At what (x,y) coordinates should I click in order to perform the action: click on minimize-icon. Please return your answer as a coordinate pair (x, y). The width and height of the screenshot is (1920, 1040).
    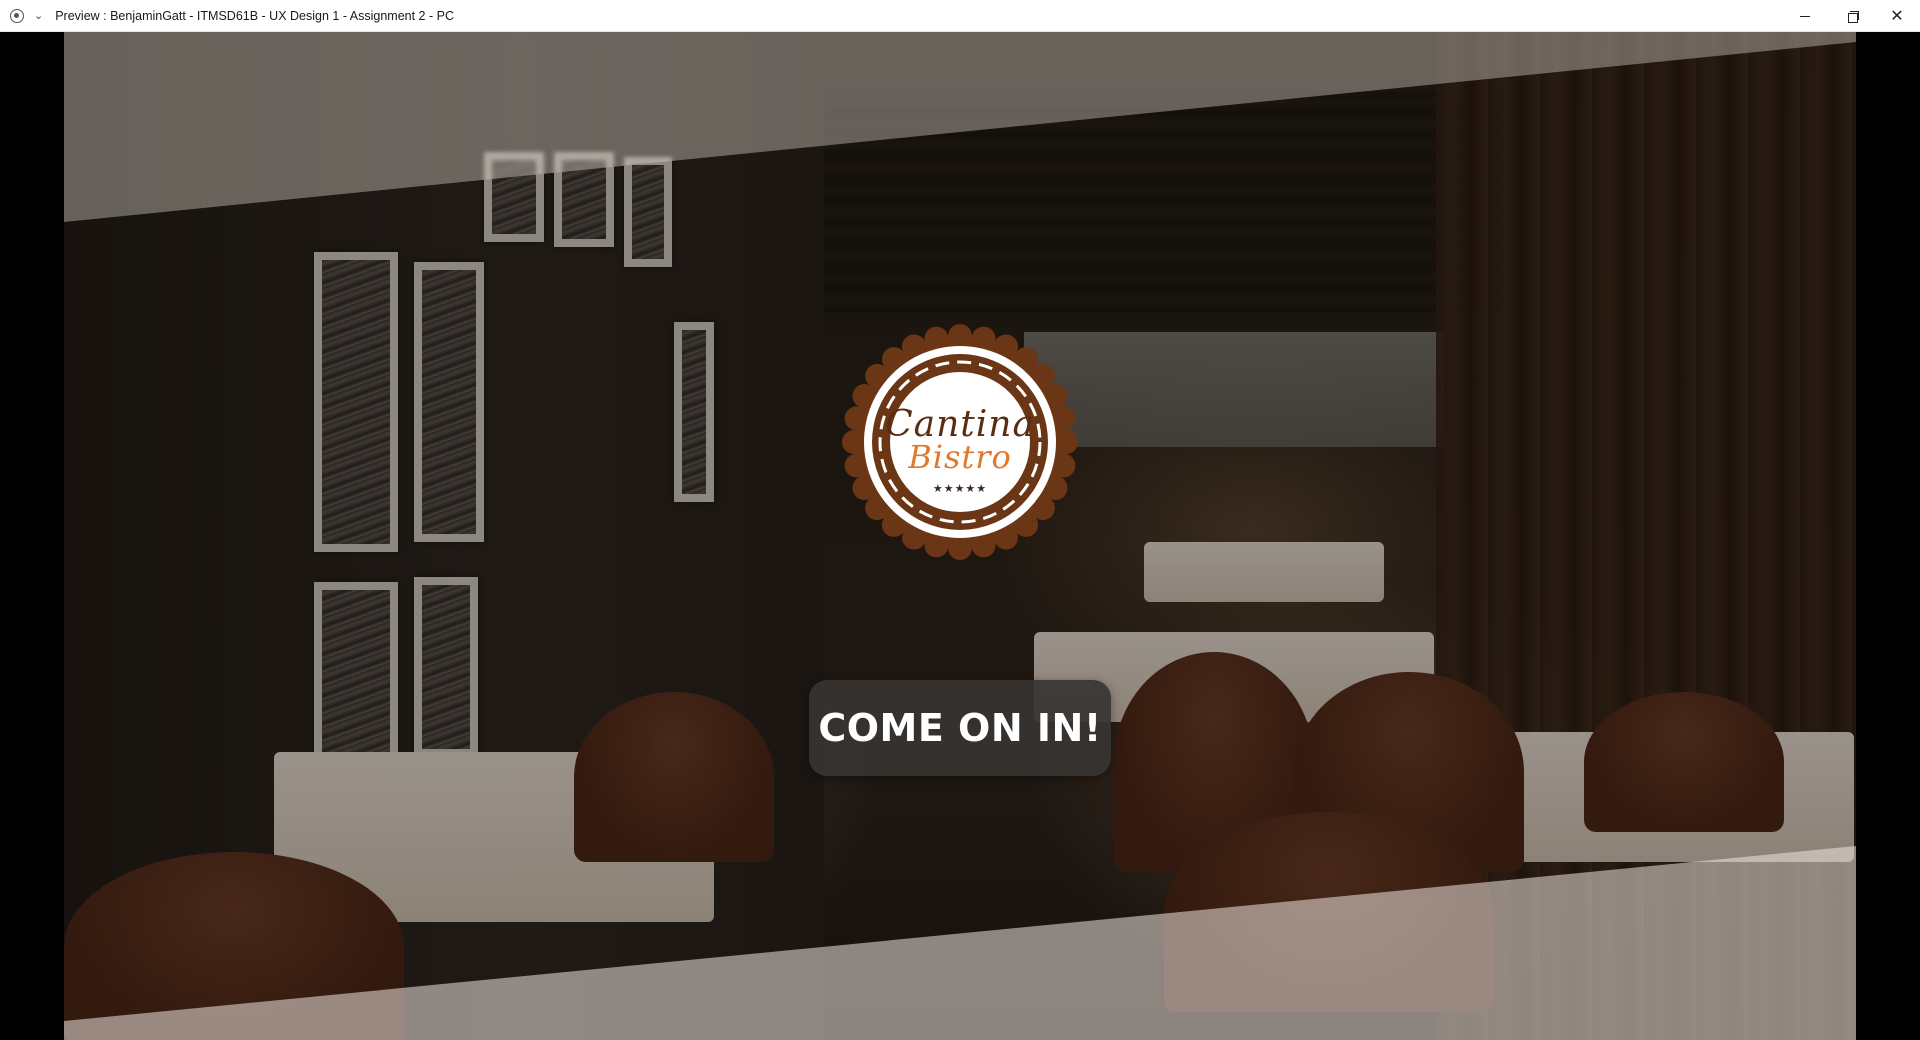
    Looking at the image, I should click on (1805, 16).